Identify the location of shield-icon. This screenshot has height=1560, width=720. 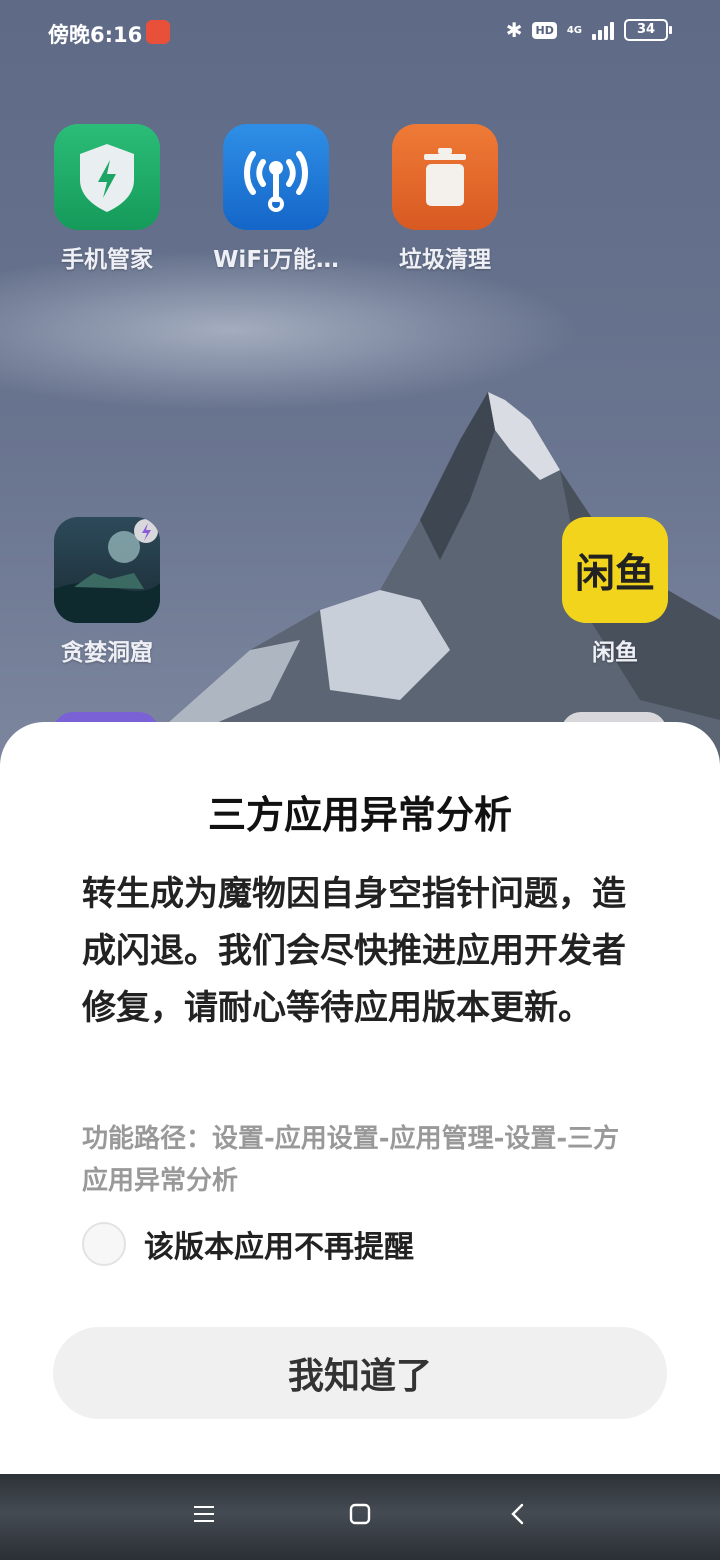
(107, 177).